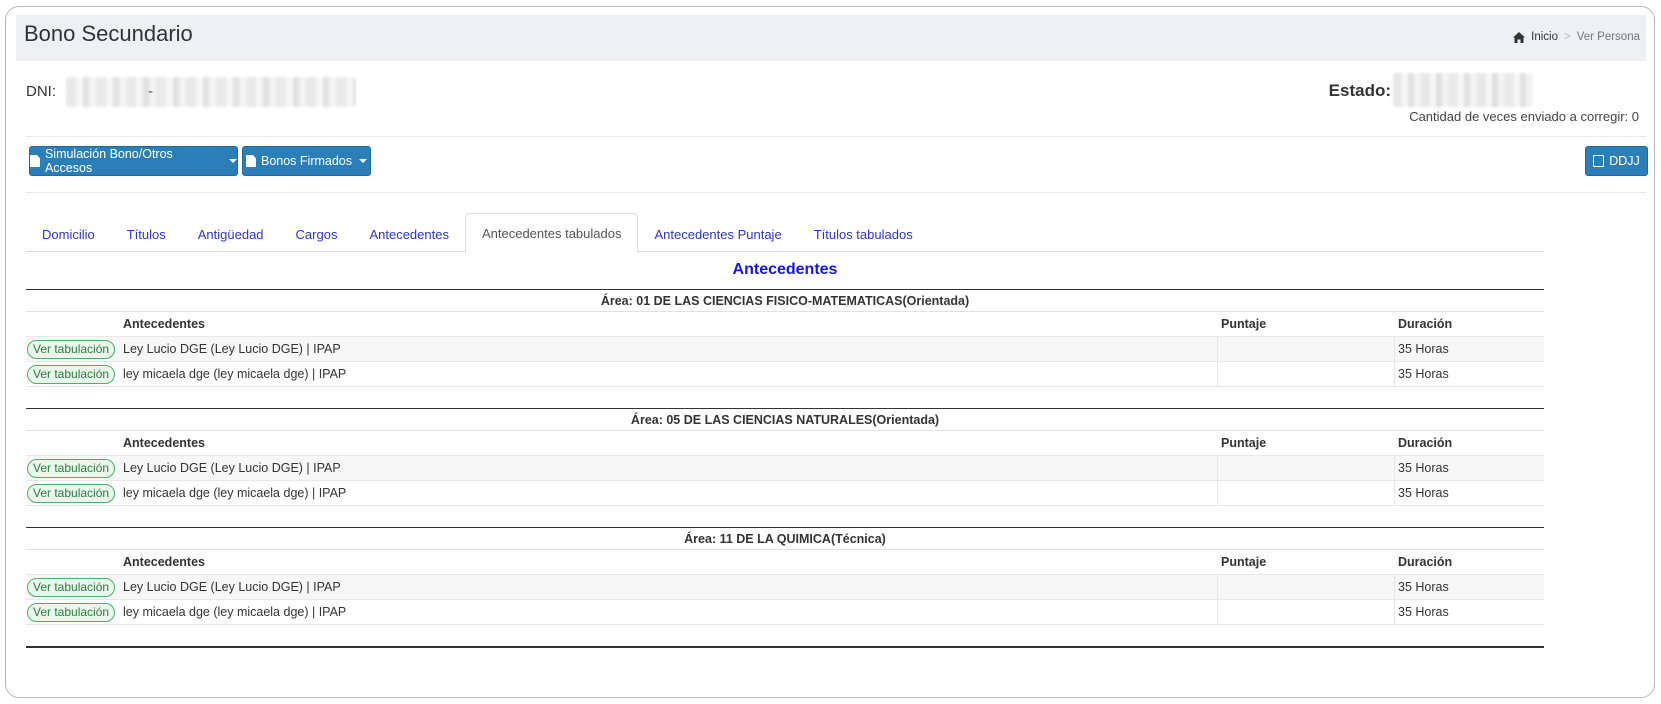 Image resolution: width=1661 pixels, height=704 pixels. I want to click on area-title: Área: 11 DE LA QUIMICA(Técnica), so click(785, 538).